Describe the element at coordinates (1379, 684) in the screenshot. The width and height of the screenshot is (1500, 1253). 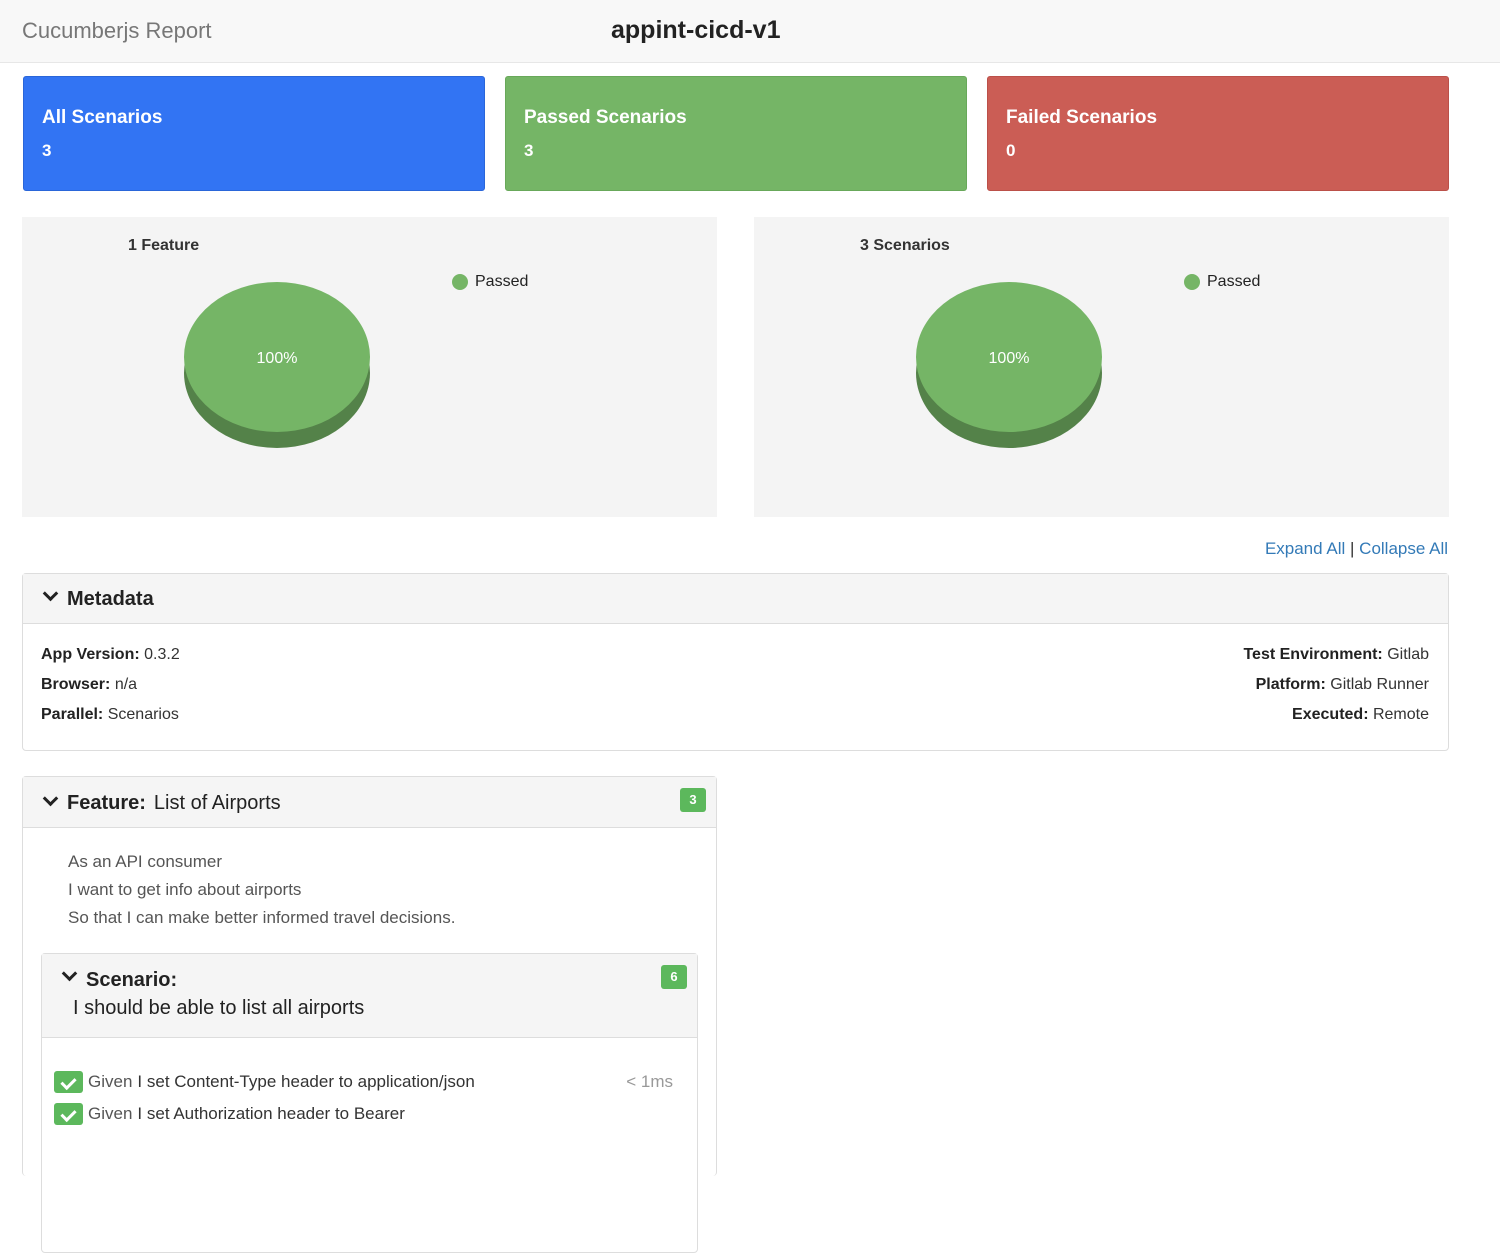
I see `platform-value: Gitlab Runner` at that location.